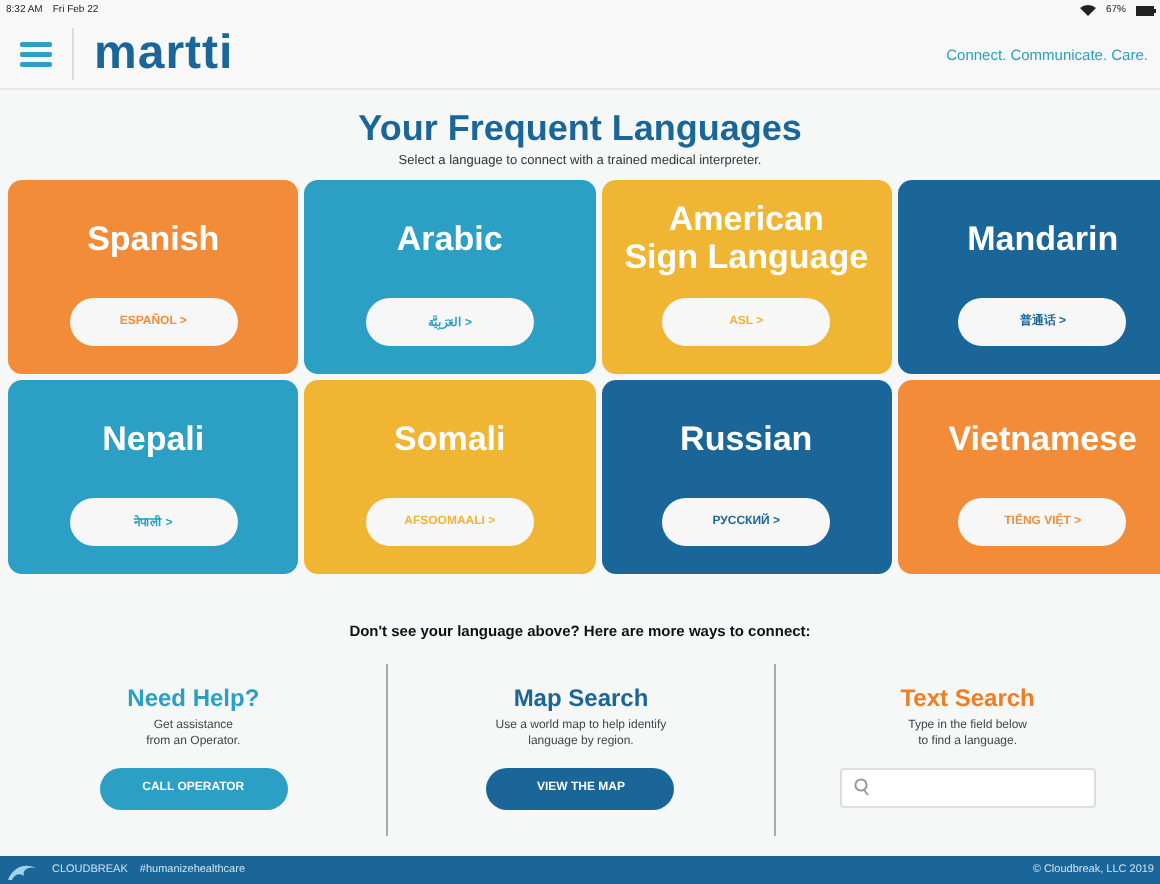  What do you see at coordinates (153, 239) in the screenshot?
I see `language-name: Spanish` at bounding box center [153, 239].